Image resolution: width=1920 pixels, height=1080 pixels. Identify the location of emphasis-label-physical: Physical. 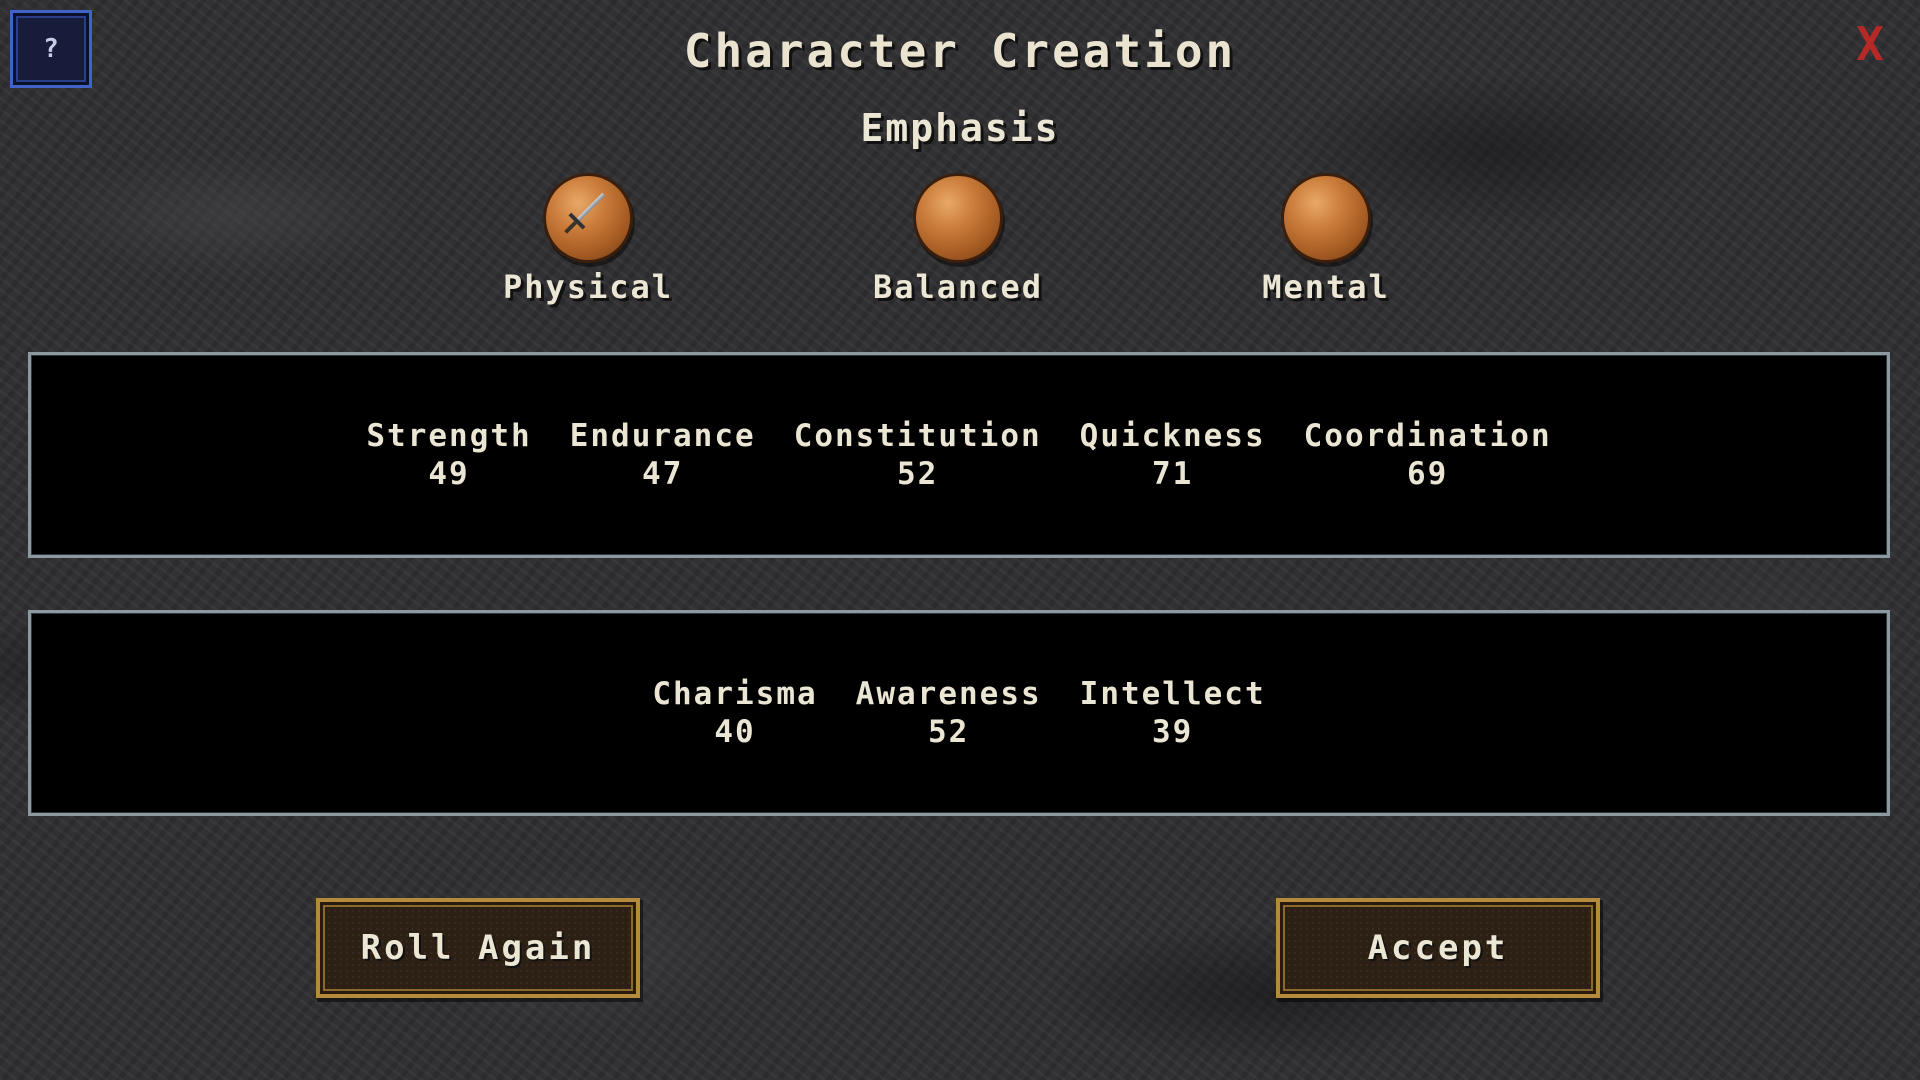
(588, 287).